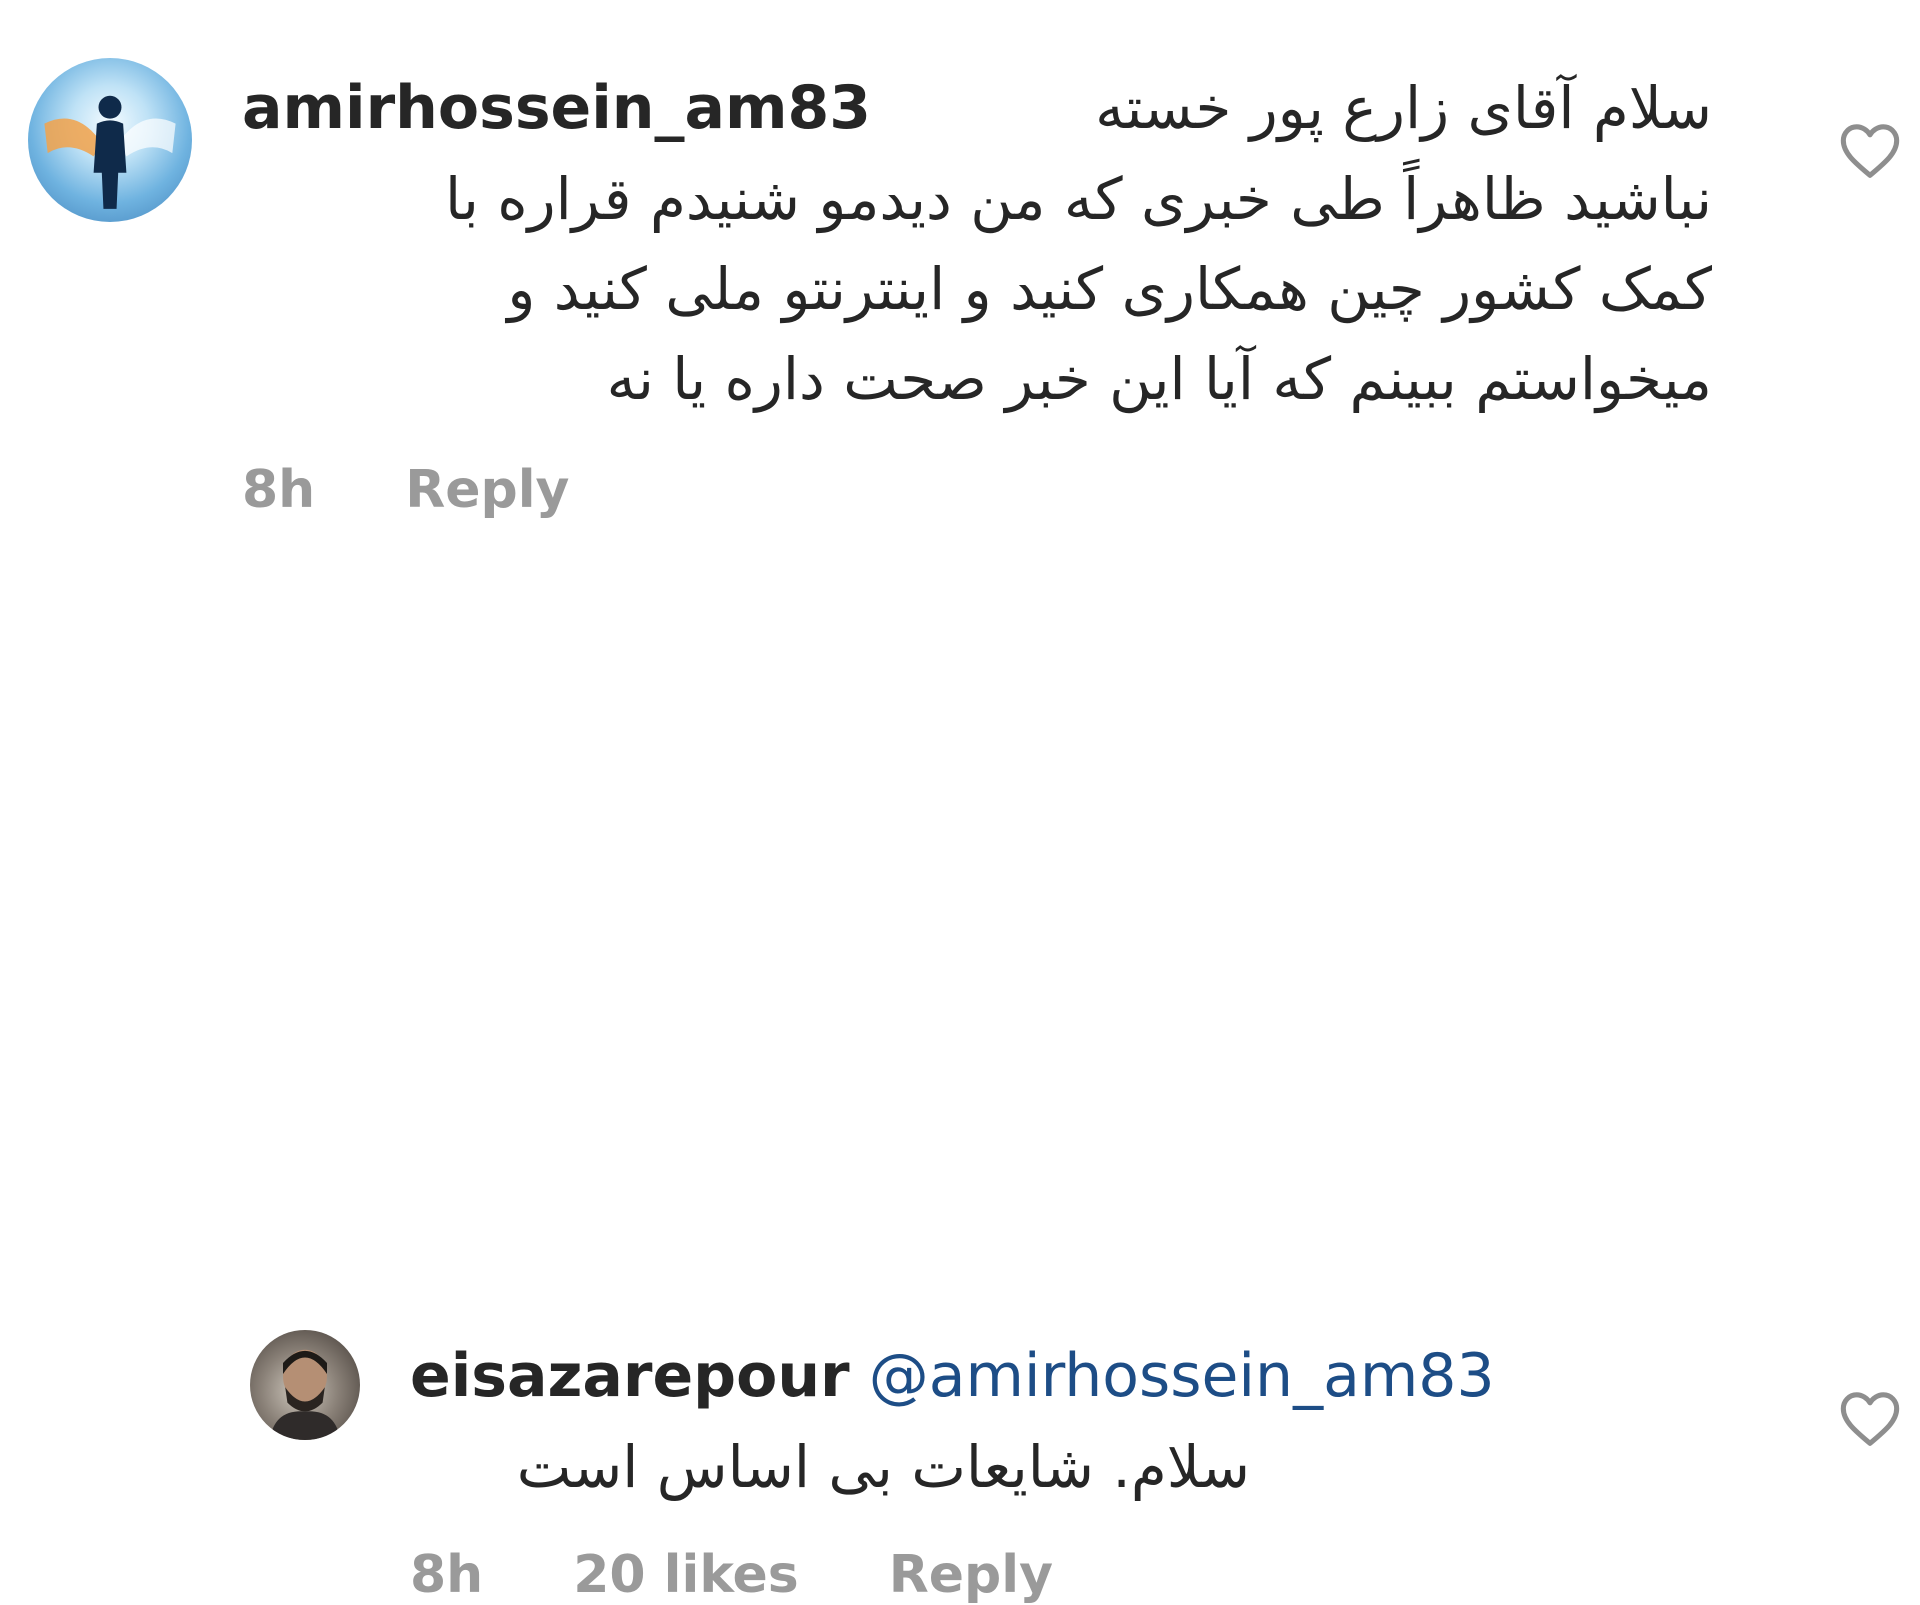  I want to click on comment-headline: eisazarepour @amirhossein_am83, so click(1060, 1376).